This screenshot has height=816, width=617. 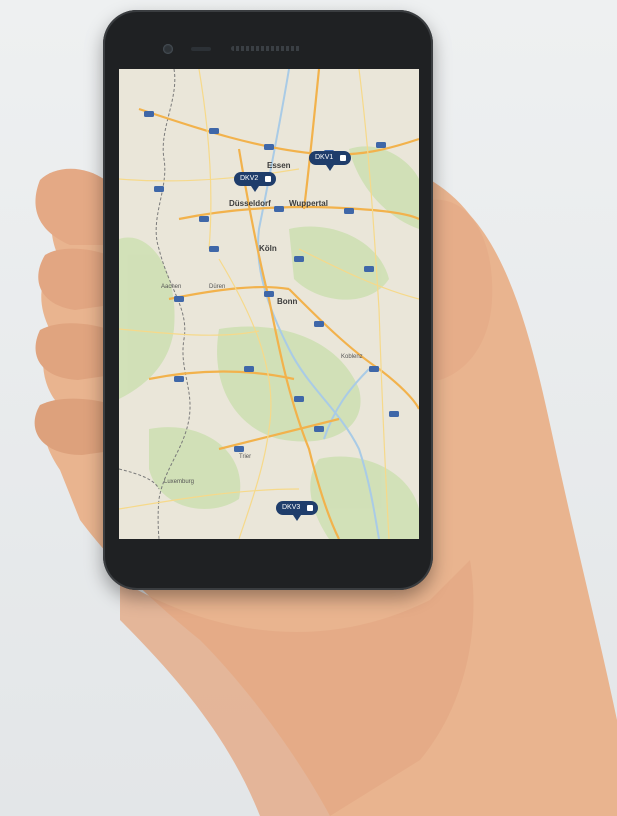 I want to click on map-marker-dkv3: DKV3, so click(x=297, y=511).